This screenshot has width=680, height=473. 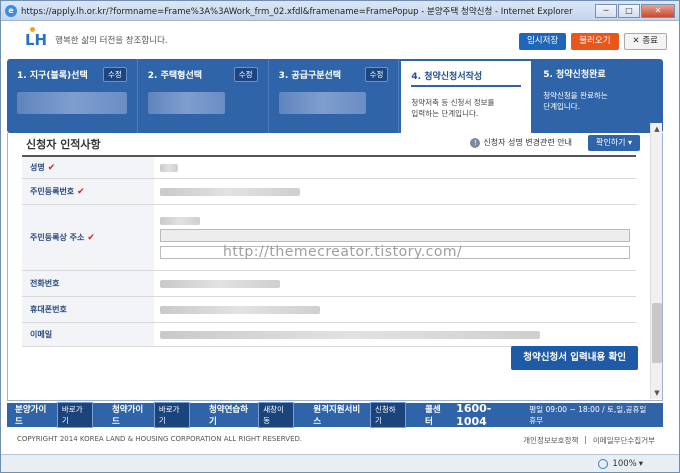 What do you see at coordinates (433, 416) in the screenshot?
I see `call-center-label: 콜센터` at bounding box center [433, 416].